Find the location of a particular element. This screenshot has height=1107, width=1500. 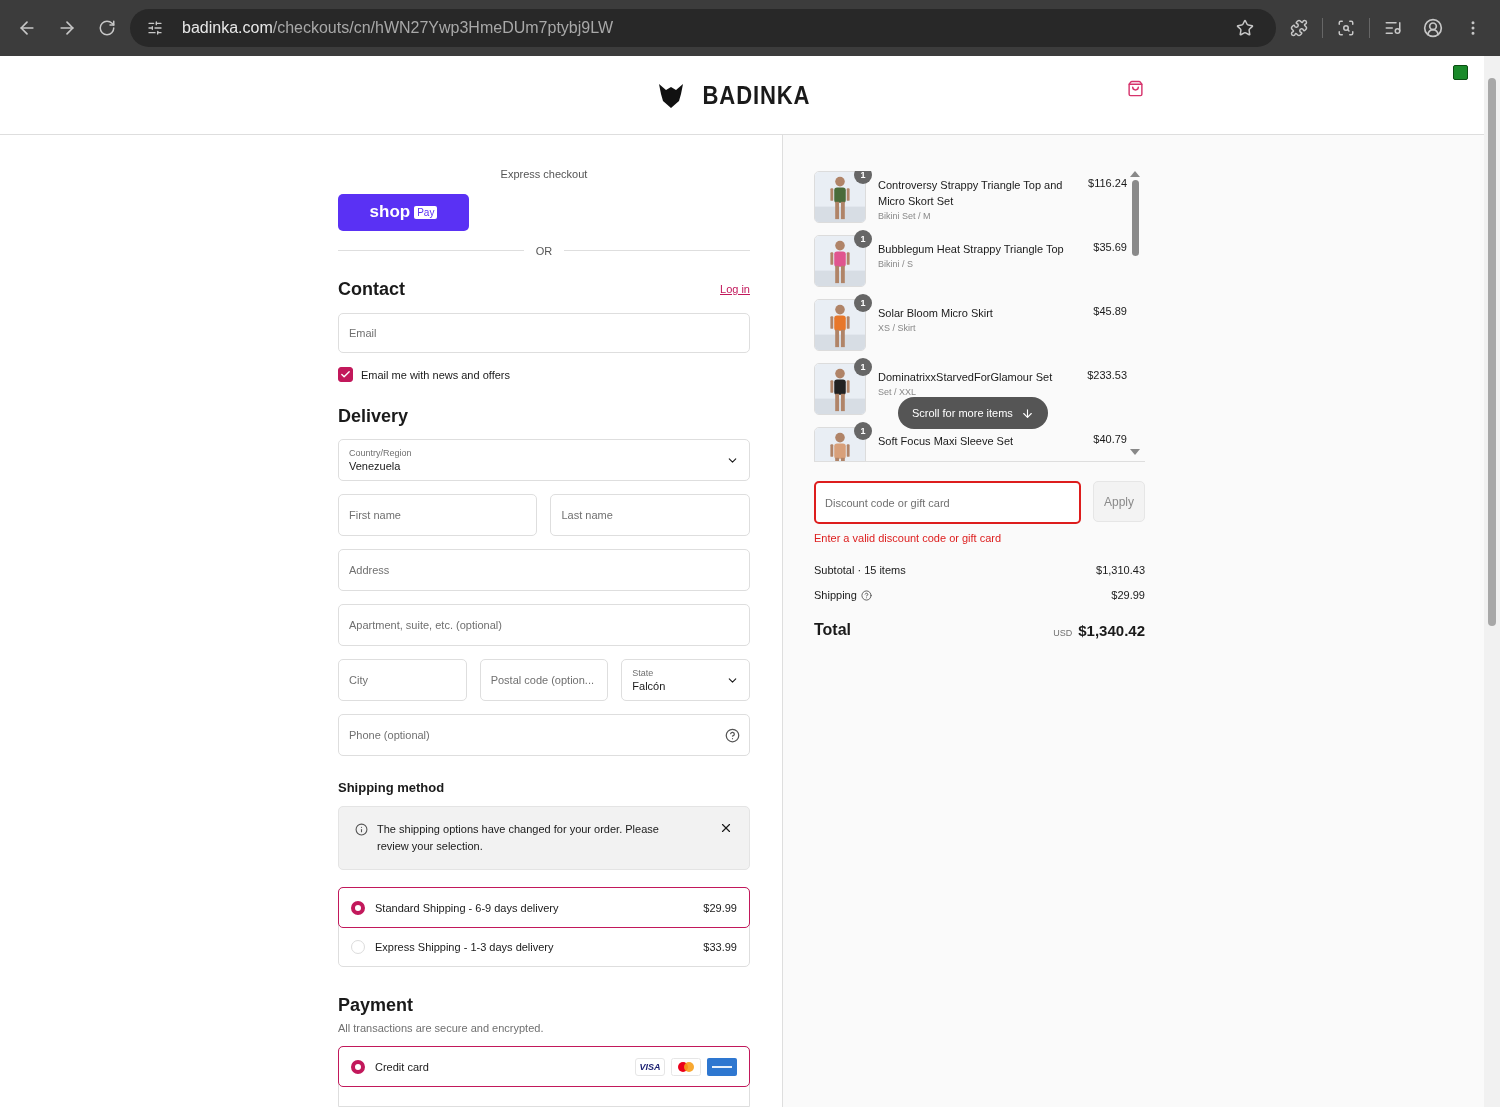

shipping-value: $29.99 is located at coordinates (1128, 595).